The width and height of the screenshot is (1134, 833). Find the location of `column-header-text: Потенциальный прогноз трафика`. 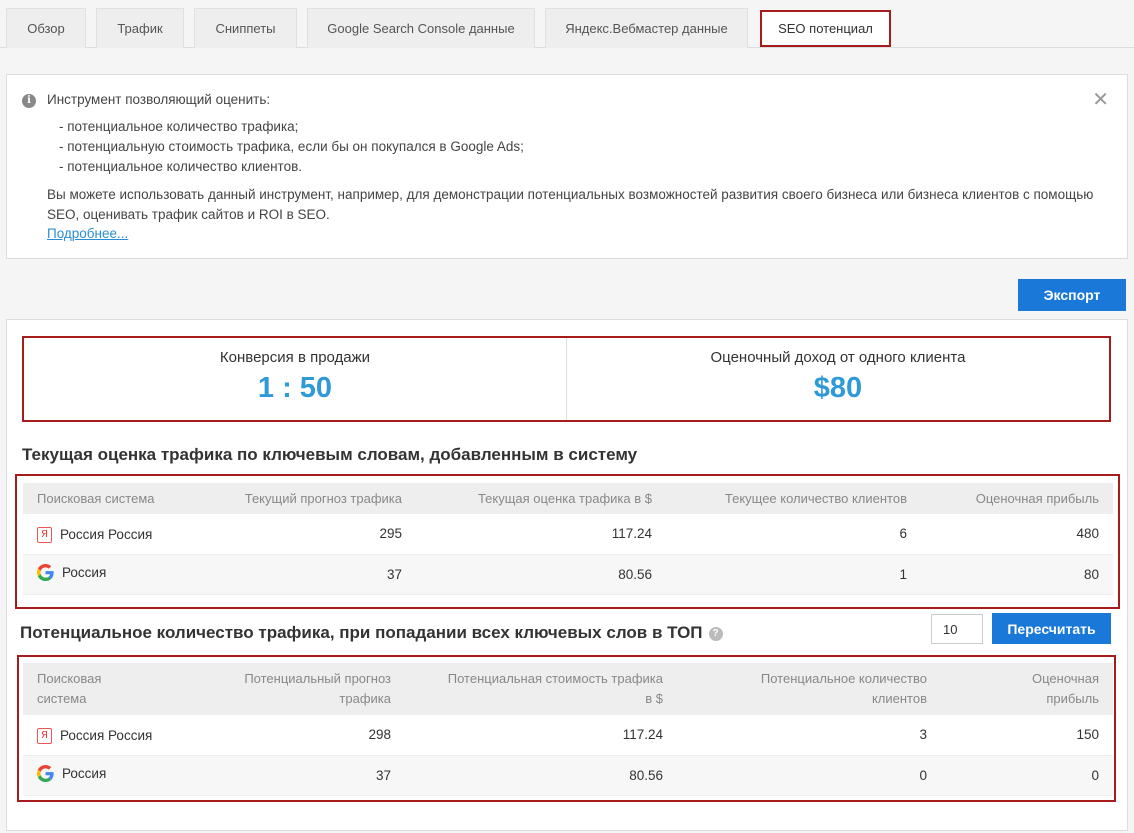

column-header-text: Потенциальный прогноз трафика is located at coordinates (317, 688).